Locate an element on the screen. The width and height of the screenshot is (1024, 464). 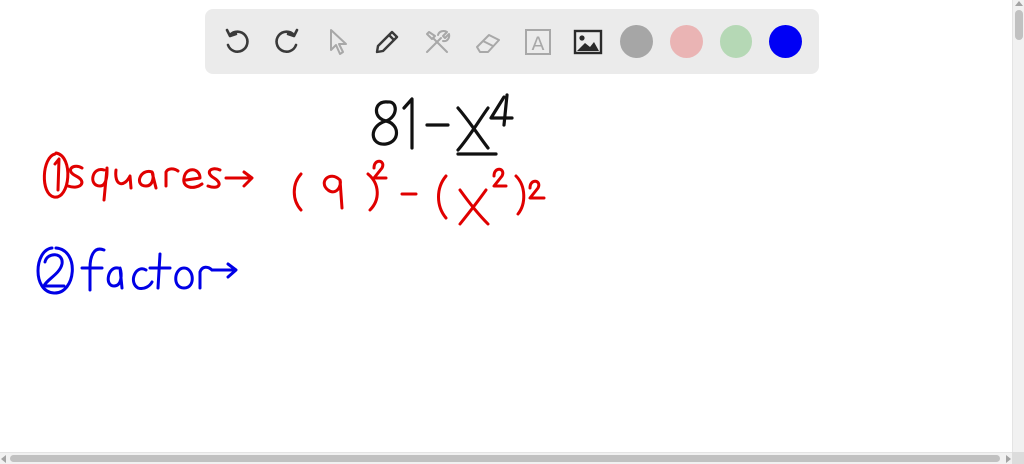
vertical-scrollbar is located at coordinates (1018, 226).